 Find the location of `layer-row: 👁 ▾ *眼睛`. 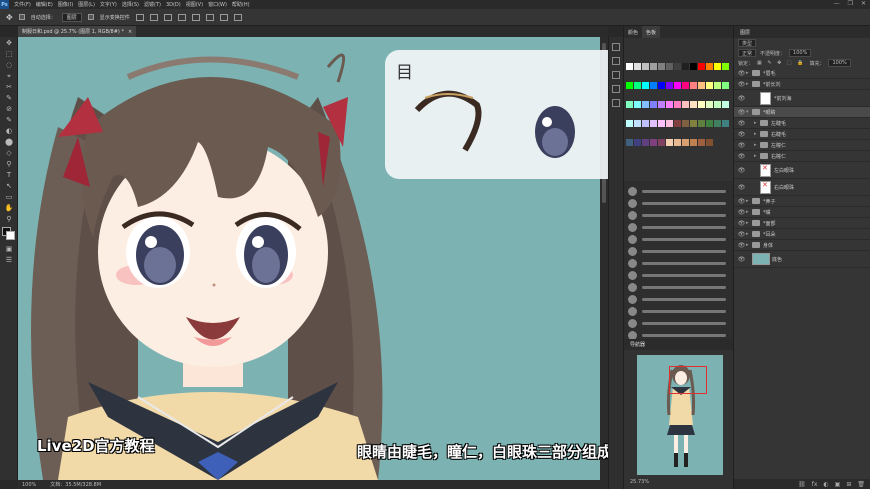

layer-row: 👁 ▾ *眼睛 is located at coordinates (802, 112).